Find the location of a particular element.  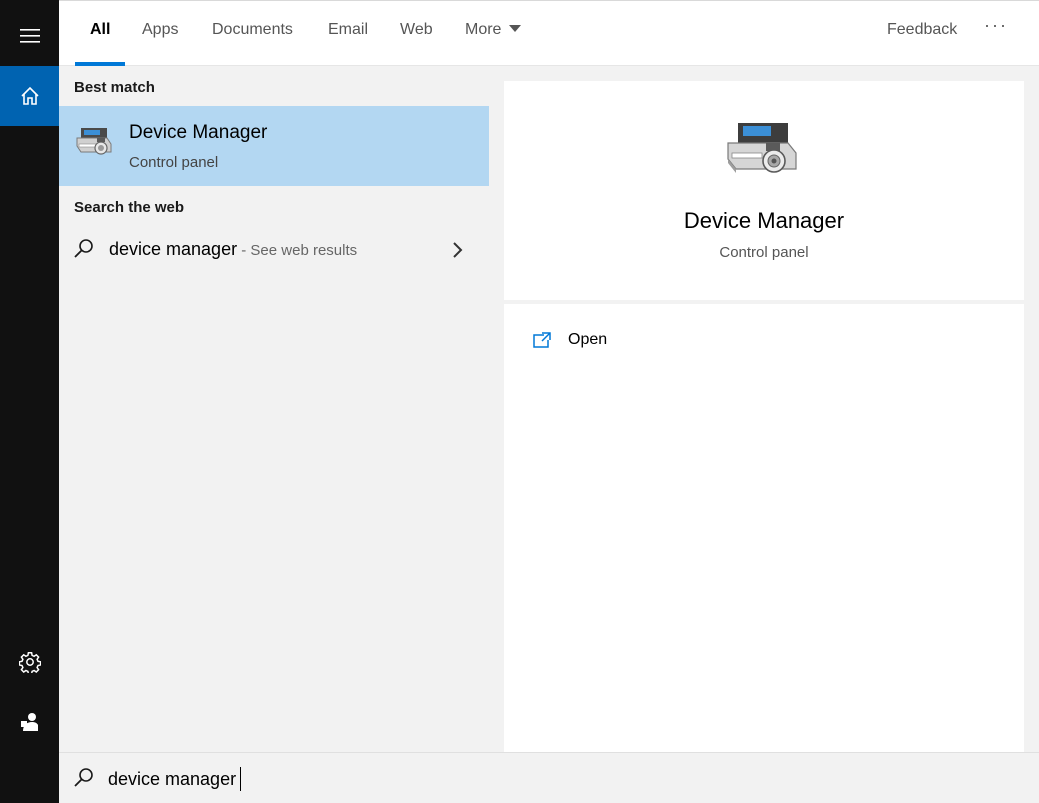

home-icon is located at coordinates (29, 95).